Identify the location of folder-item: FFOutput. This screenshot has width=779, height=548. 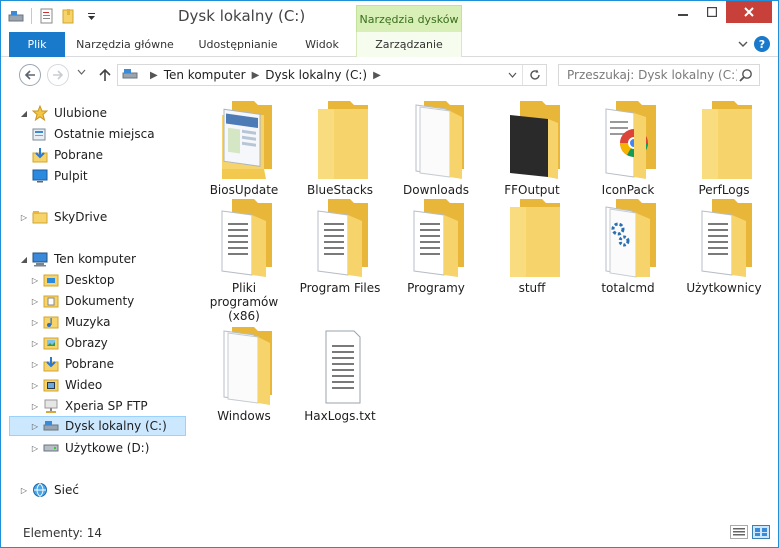
(532, 148).